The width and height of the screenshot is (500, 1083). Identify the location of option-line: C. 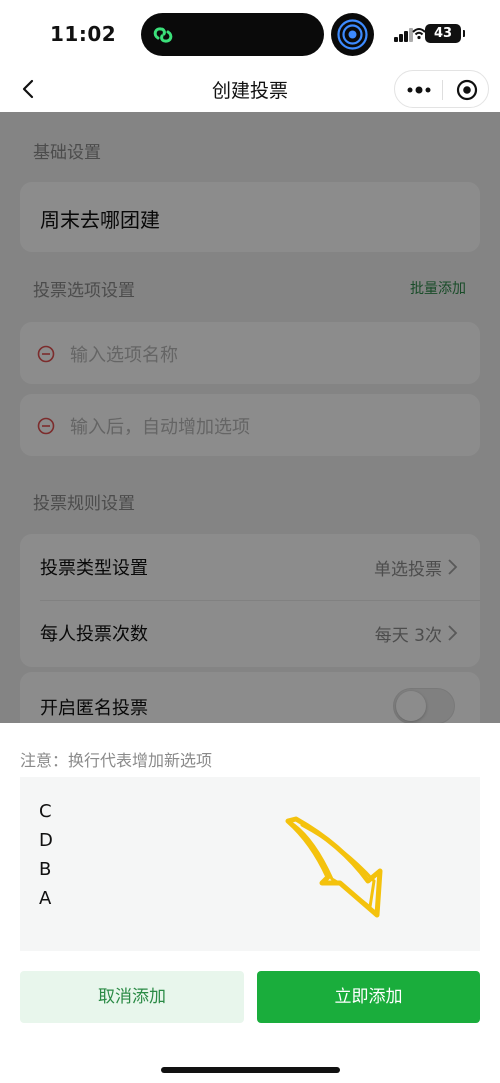
(45, 811).